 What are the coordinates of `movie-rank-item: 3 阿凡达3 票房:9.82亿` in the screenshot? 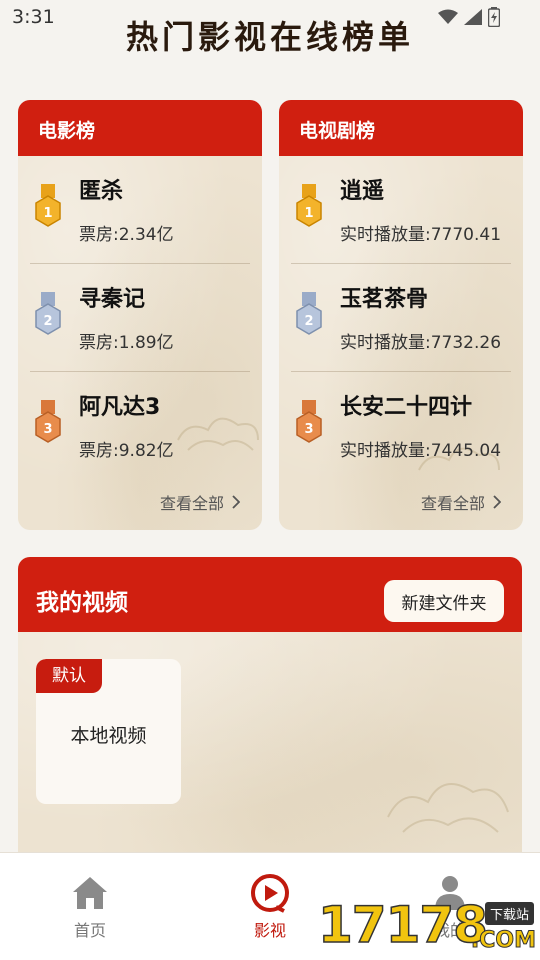 It's located at (140, 426).